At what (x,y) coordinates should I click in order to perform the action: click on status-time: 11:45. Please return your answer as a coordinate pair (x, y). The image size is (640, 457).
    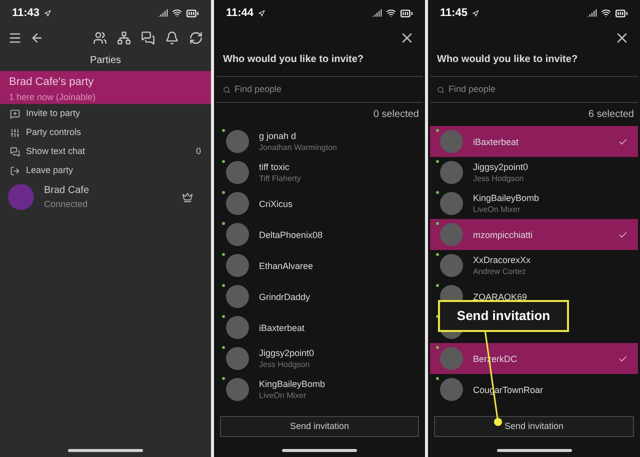
    Looking at the image, I should click on (454, 13).